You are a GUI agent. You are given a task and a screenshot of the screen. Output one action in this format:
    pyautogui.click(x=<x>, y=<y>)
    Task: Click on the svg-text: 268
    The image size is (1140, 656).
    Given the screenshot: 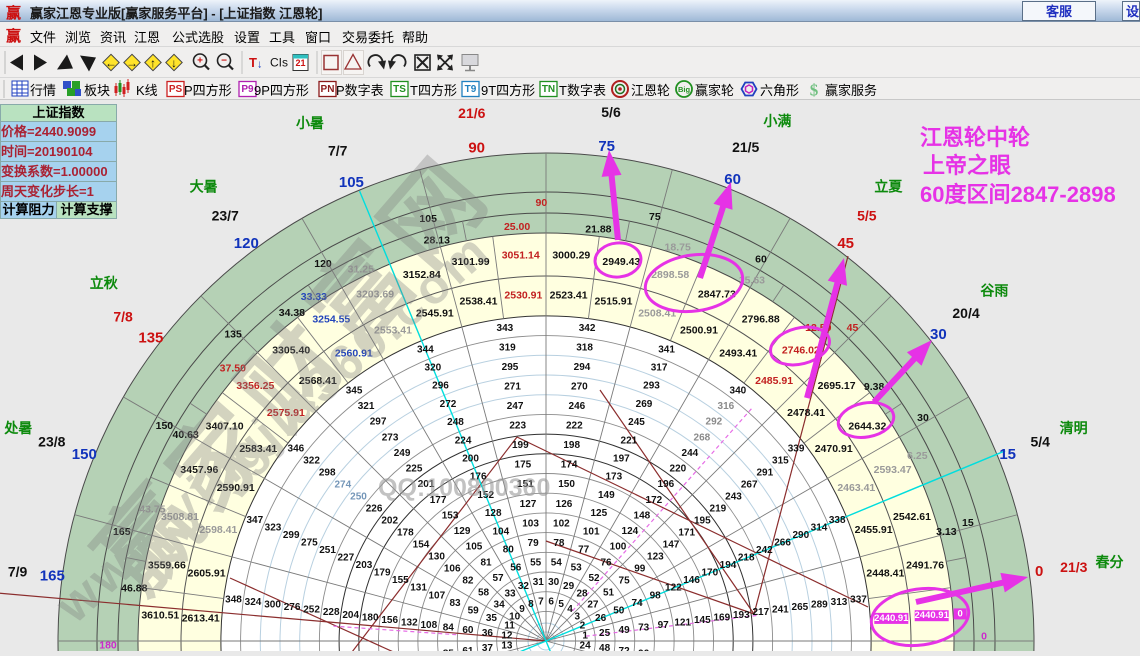 What is the action you would take?
    pyautogui.click(x=702, y=437)
    